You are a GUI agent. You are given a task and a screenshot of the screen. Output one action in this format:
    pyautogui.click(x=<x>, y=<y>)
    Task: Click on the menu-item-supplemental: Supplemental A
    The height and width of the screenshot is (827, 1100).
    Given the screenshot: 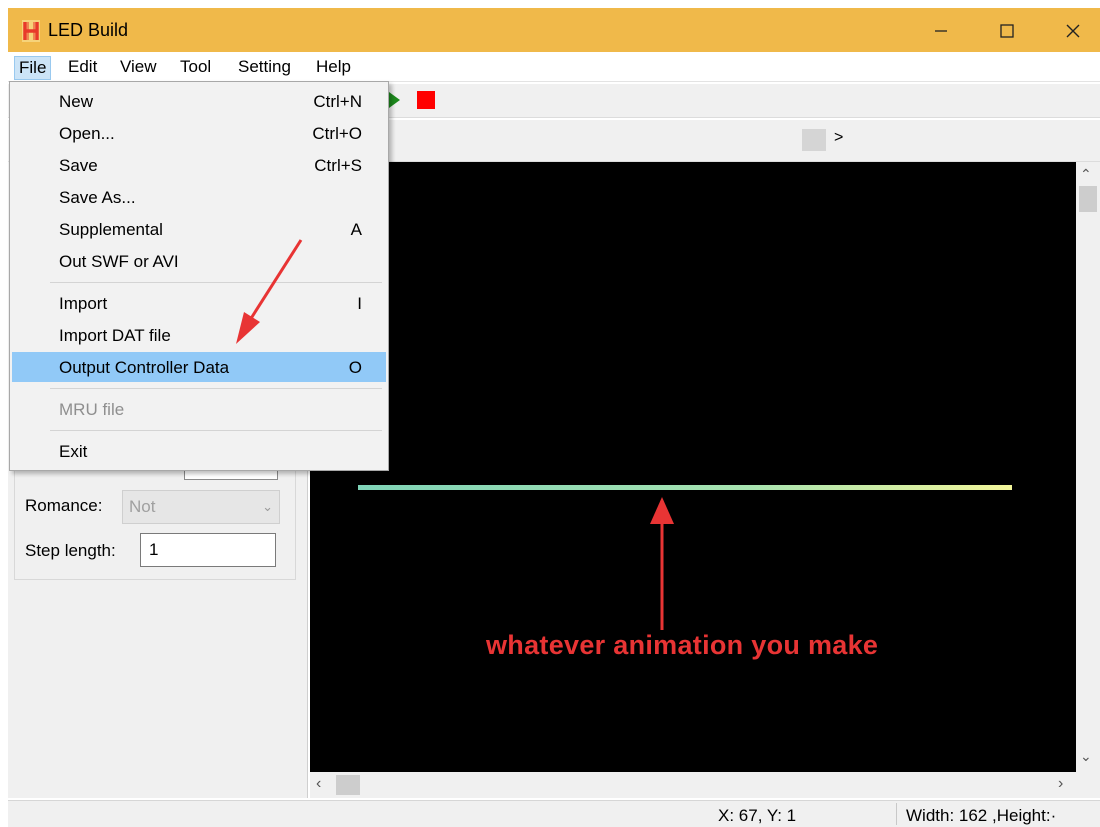 What is the action you would take?
    pyautogui.click(x=199, y=229)
    